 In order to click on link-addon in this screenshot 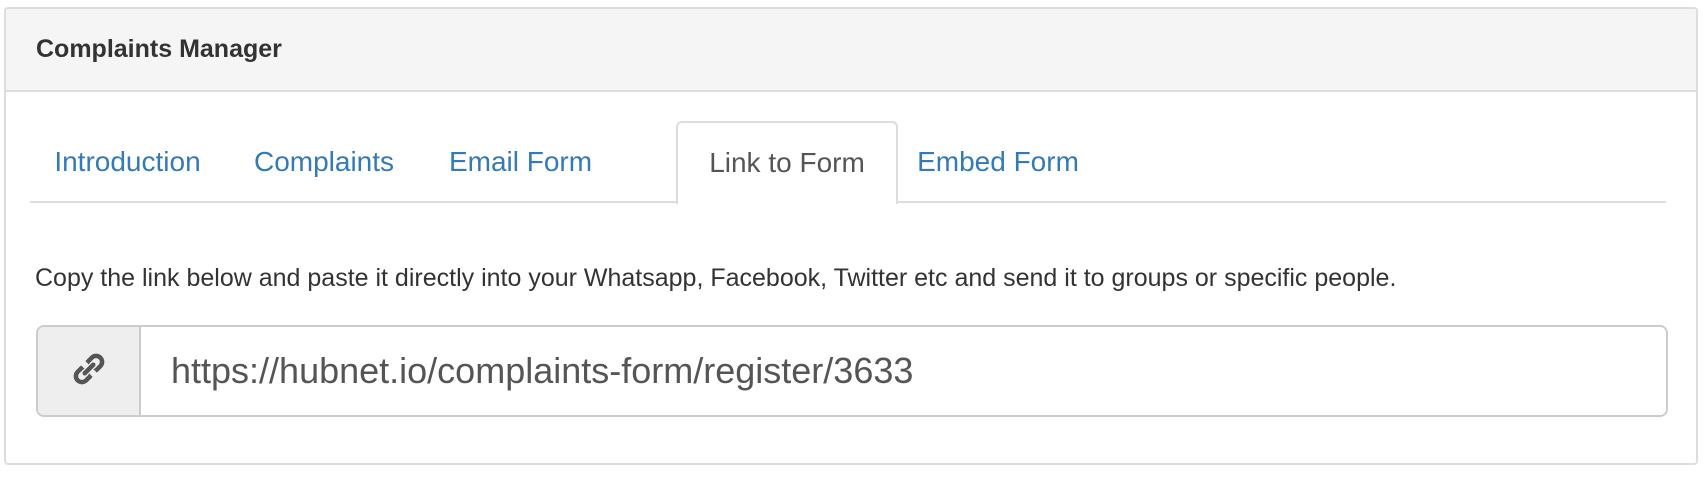, I will do `click(89, 371)`.